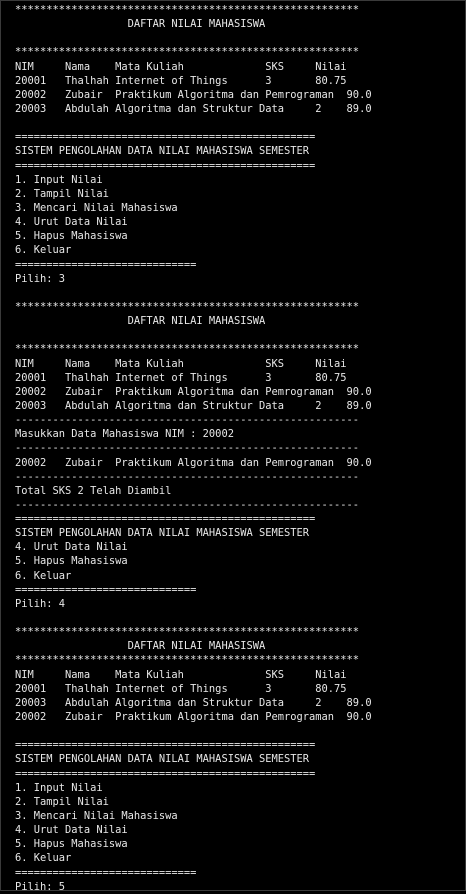 The height and width of the screenshot is (894, 466). I want to click on console-line: Masukkan Data Mahasiswa NIM : 20002, so click(124, 434).